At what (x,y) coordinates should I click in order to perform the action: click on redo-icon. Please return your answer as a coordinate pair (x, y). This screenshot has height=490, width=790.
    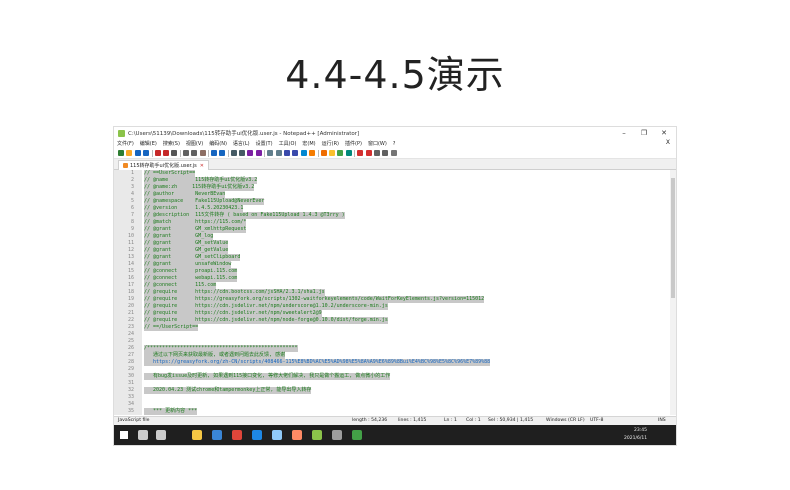
    Looking at the image, I should click on (222, 153).